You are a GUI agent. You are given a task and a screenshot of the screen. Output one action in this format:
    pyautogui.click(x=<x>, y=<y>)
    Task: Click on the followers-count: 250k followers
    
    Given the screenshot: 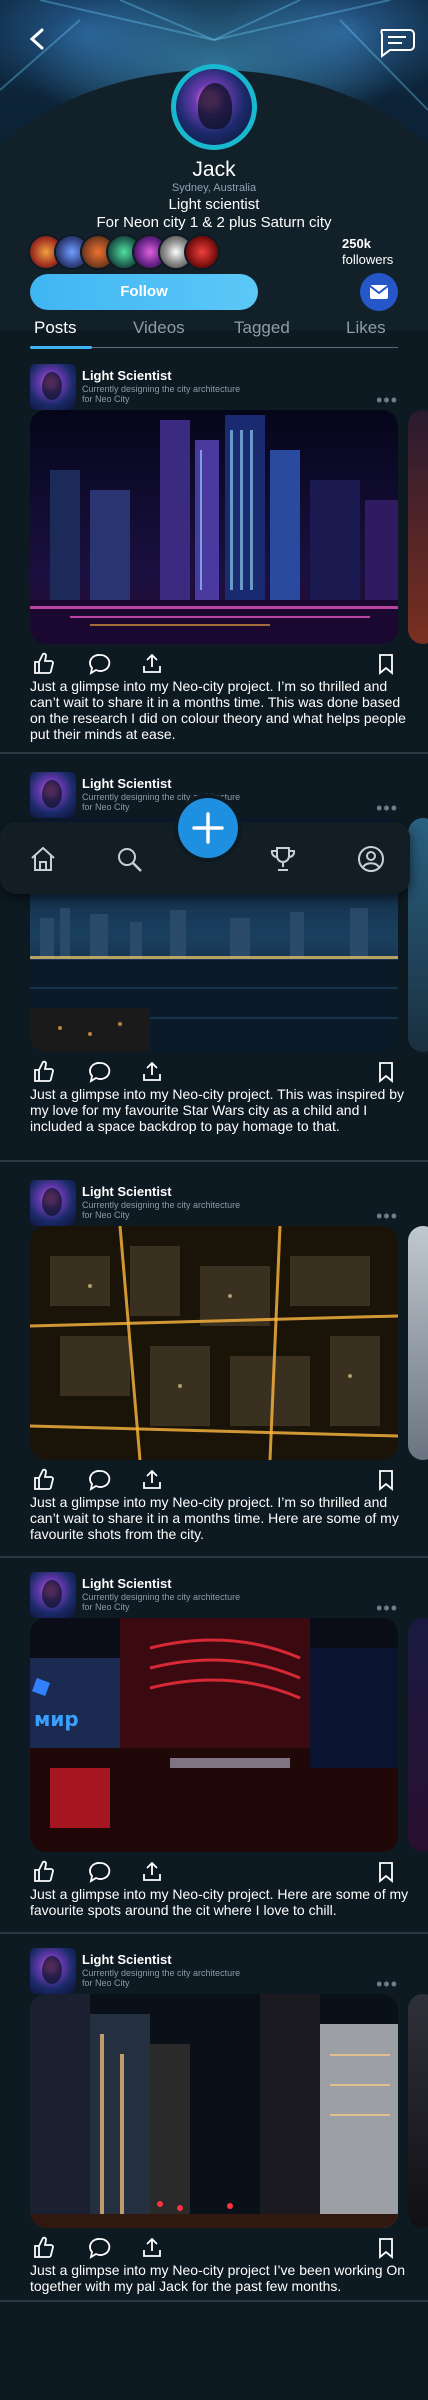 What is the action you would take?
    pyautogui.click(x=382, y=252)
    